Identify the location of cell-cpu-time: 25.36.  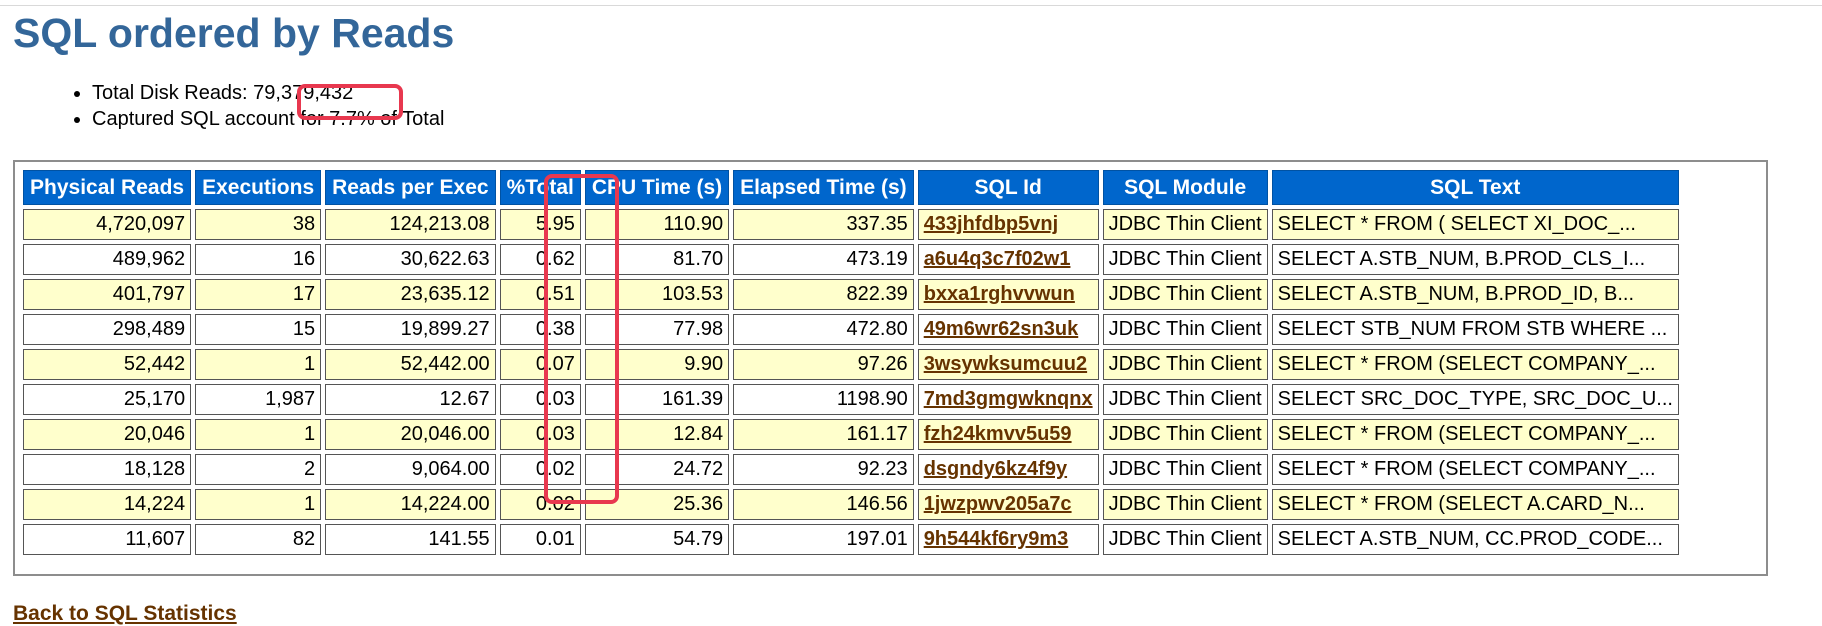
(657, 504).